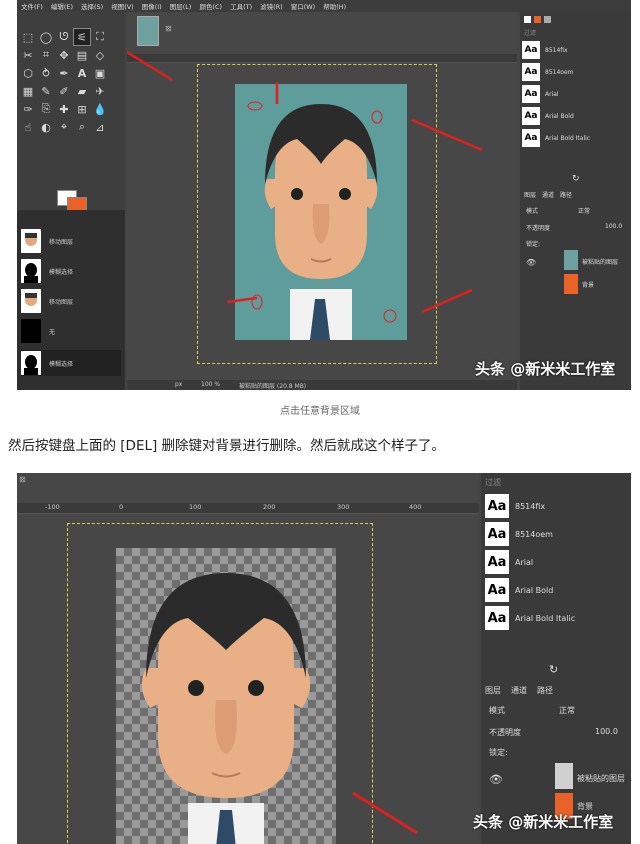  Describe the element at coordinates (100, 37) in the screenshot. I see `foreground-select-icon: ⛶` at that location.